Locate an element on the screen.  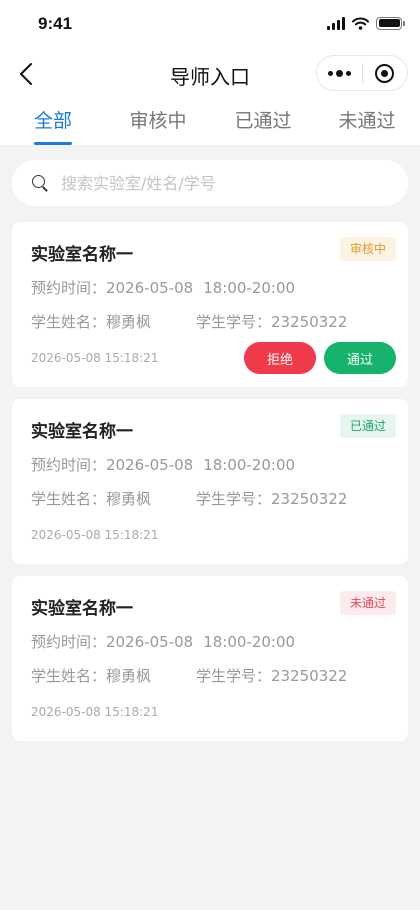
target-icon is located at coordinates (385, 73).